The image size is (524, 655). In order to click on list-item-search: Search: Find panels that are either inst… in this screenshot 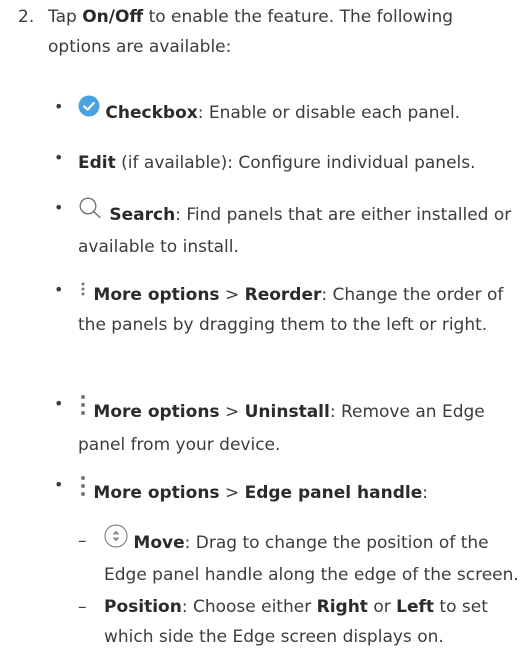, I will do `click(298, 229)`.